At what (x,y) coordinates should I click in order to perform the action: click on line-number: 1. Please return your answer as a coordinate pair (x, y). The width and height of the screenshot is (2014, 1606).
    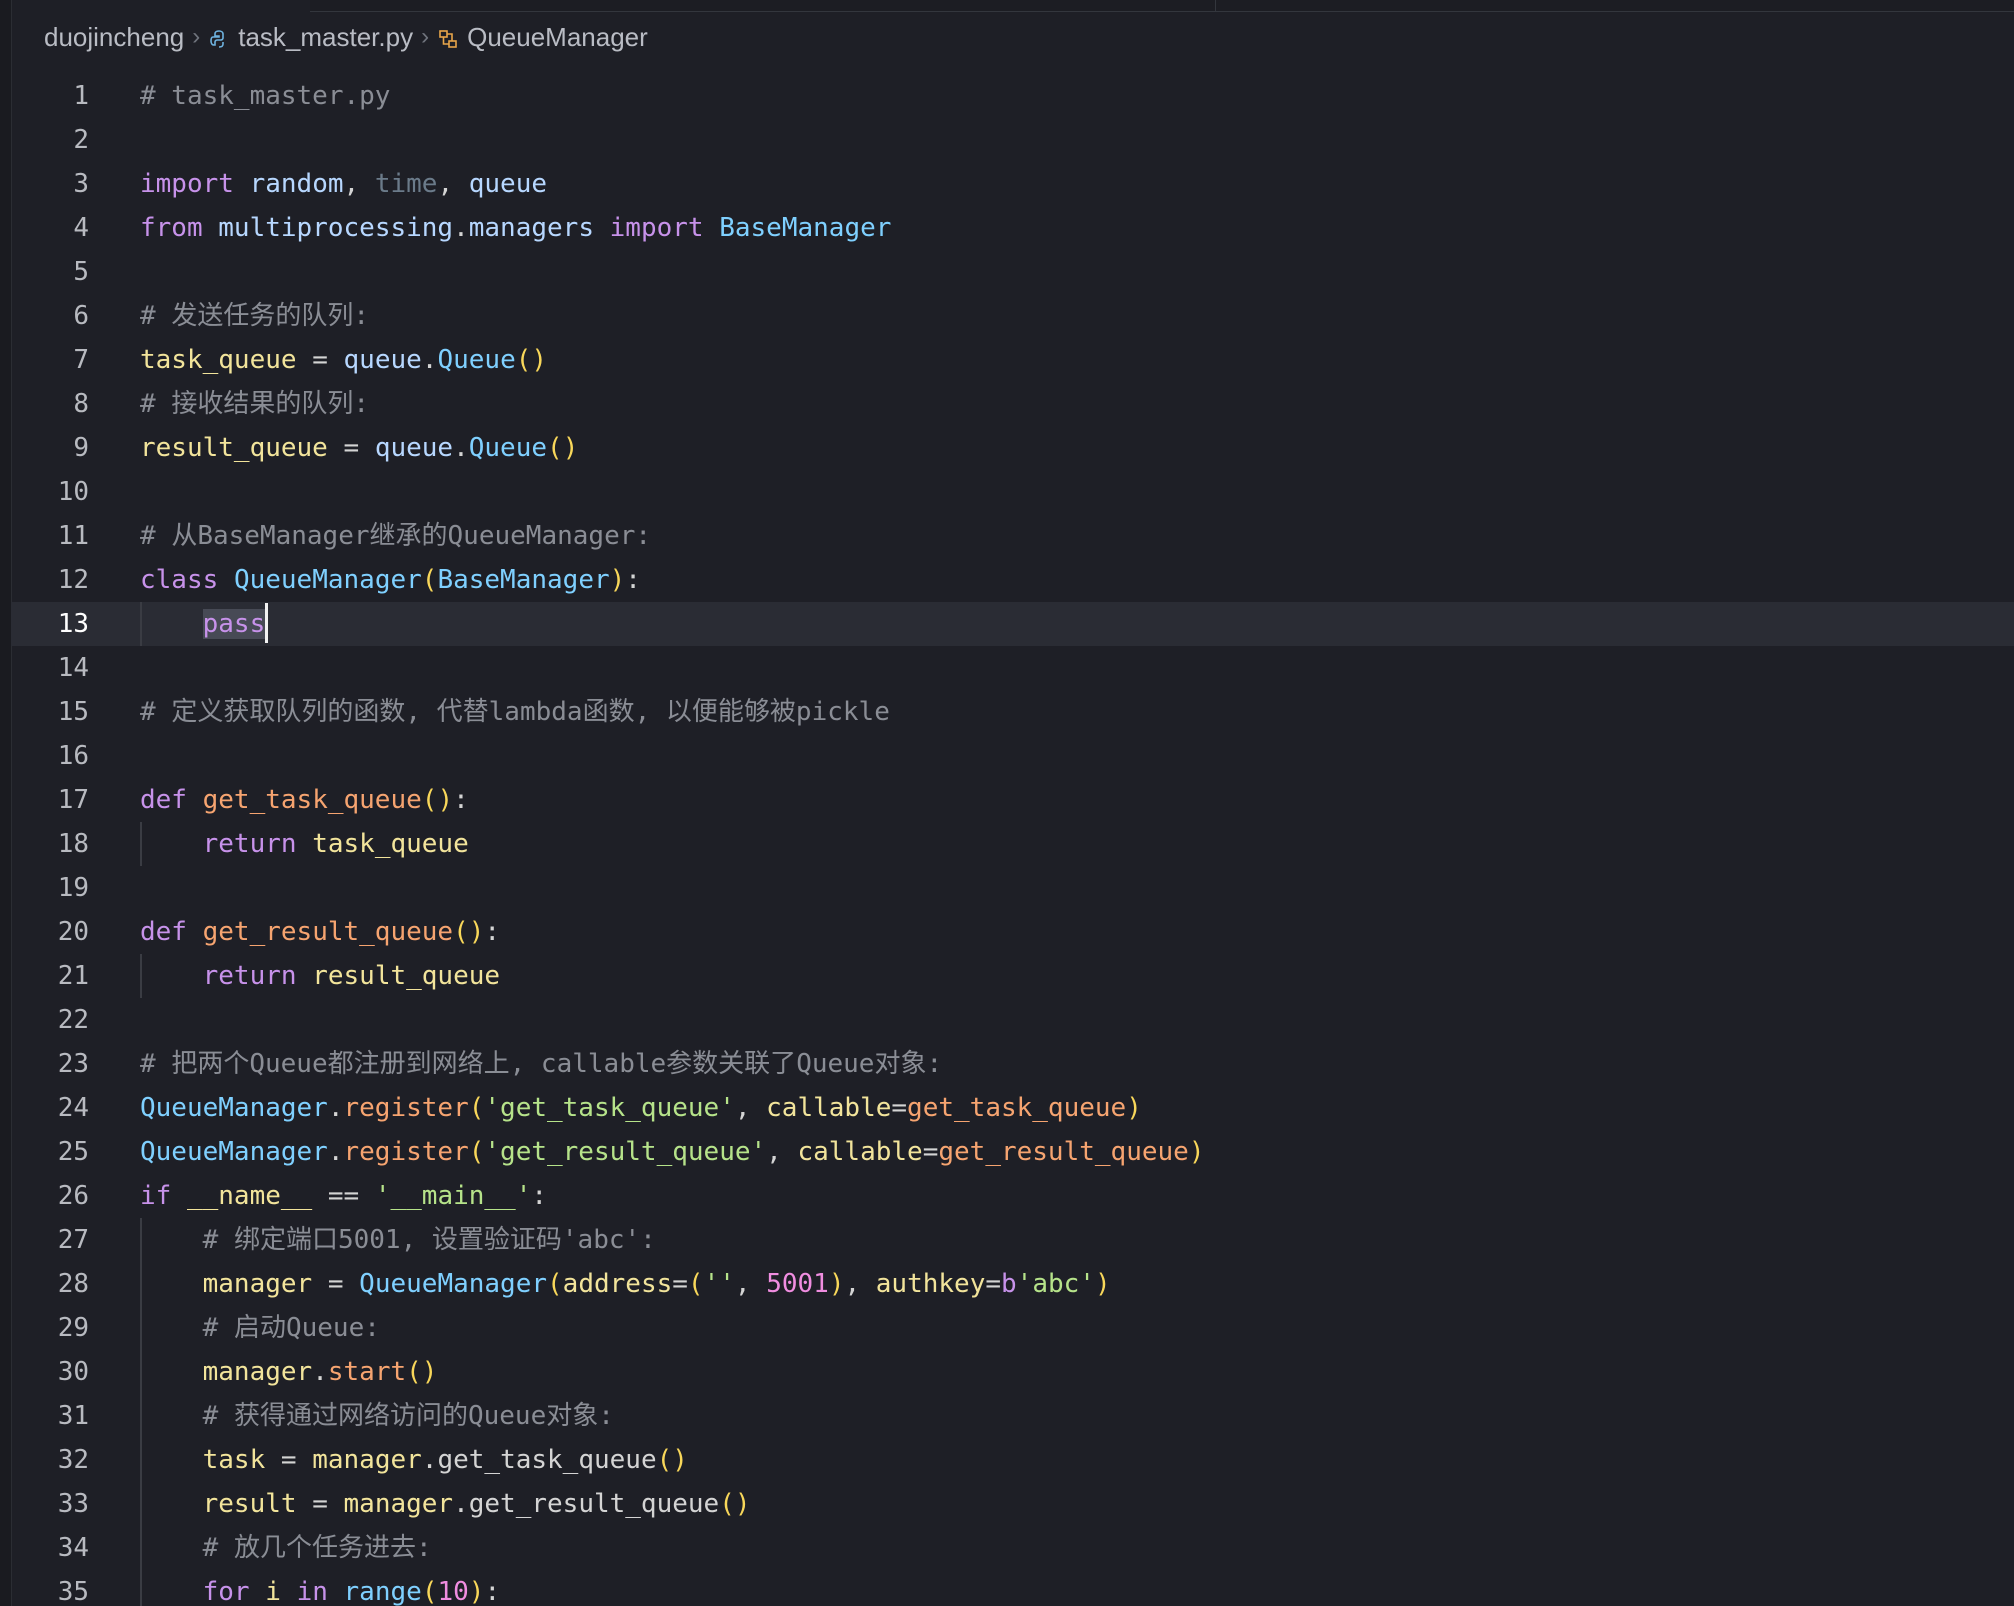
    Looking at the image, I should click on (50, 96).